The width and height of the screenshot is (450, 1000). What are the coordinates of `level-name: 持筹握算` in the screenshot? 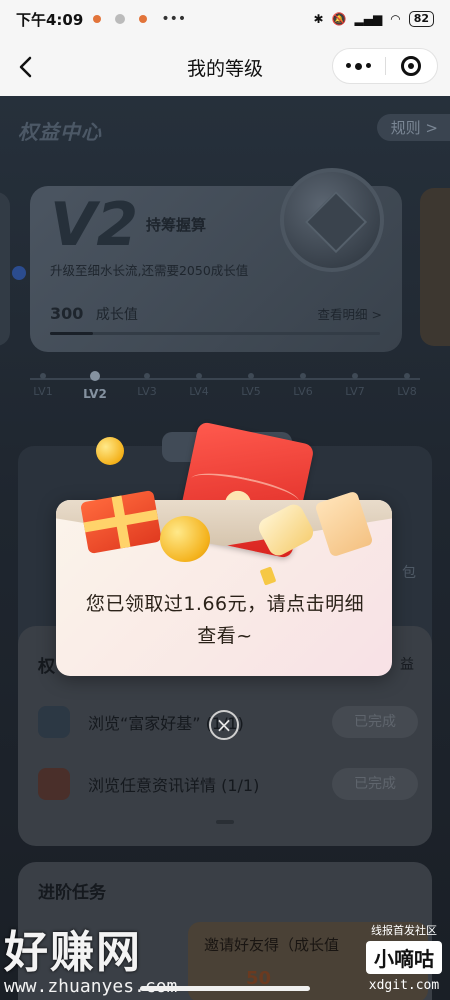 It's located at (176, 225).